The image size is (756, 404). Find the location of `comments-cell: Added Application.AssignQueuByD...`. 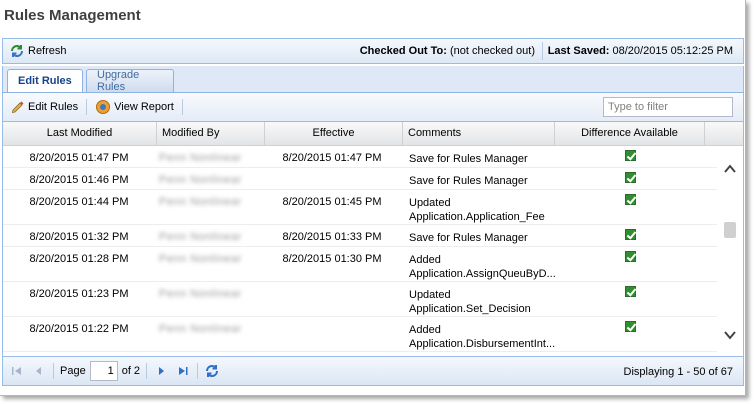

comments-cell: Added Application.AssignQueuByD... is located at coordinates (482, 267).